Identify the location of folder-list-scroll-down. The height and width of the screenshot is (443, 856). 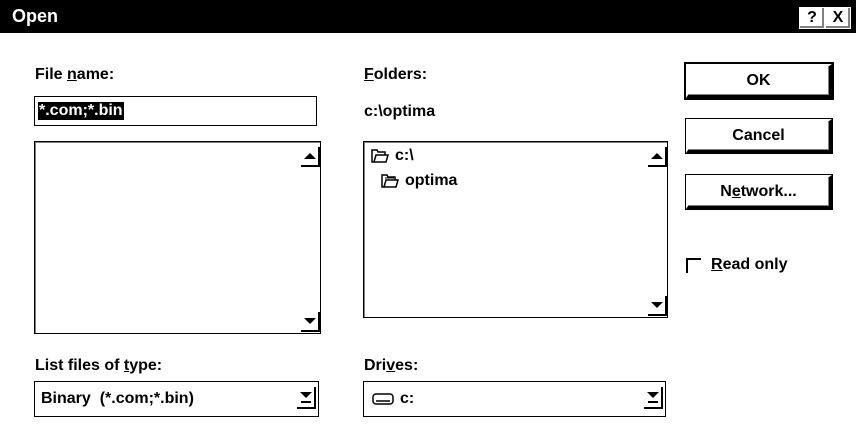
(657, 306).